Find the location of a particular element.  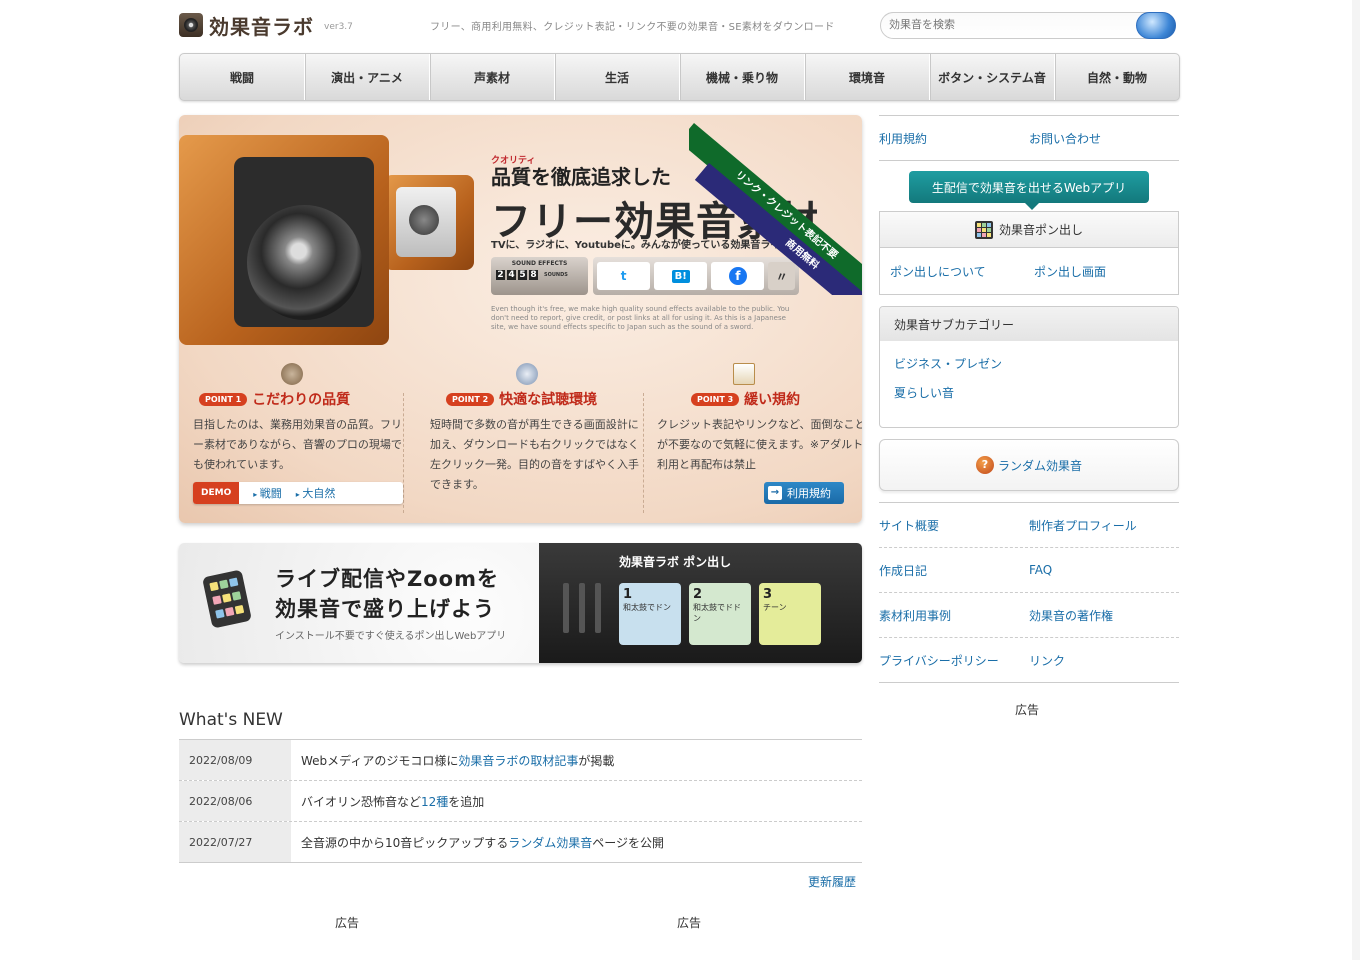

news-text: バイオリン恐怖音など is located at coordinates (361, 801).